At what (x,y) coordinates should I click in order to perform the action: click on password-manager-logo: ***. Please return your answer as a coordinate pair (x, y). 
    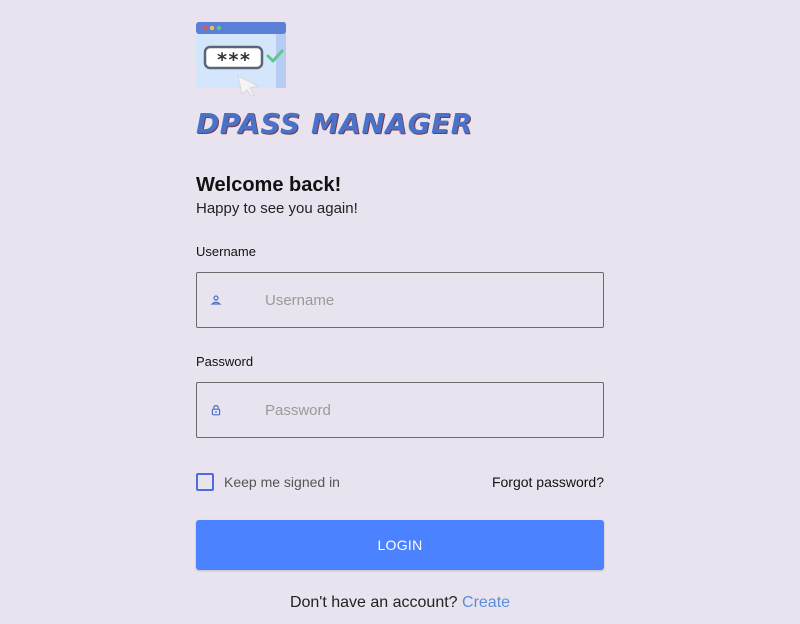
    Looking at the image, I should click on (241, 59).